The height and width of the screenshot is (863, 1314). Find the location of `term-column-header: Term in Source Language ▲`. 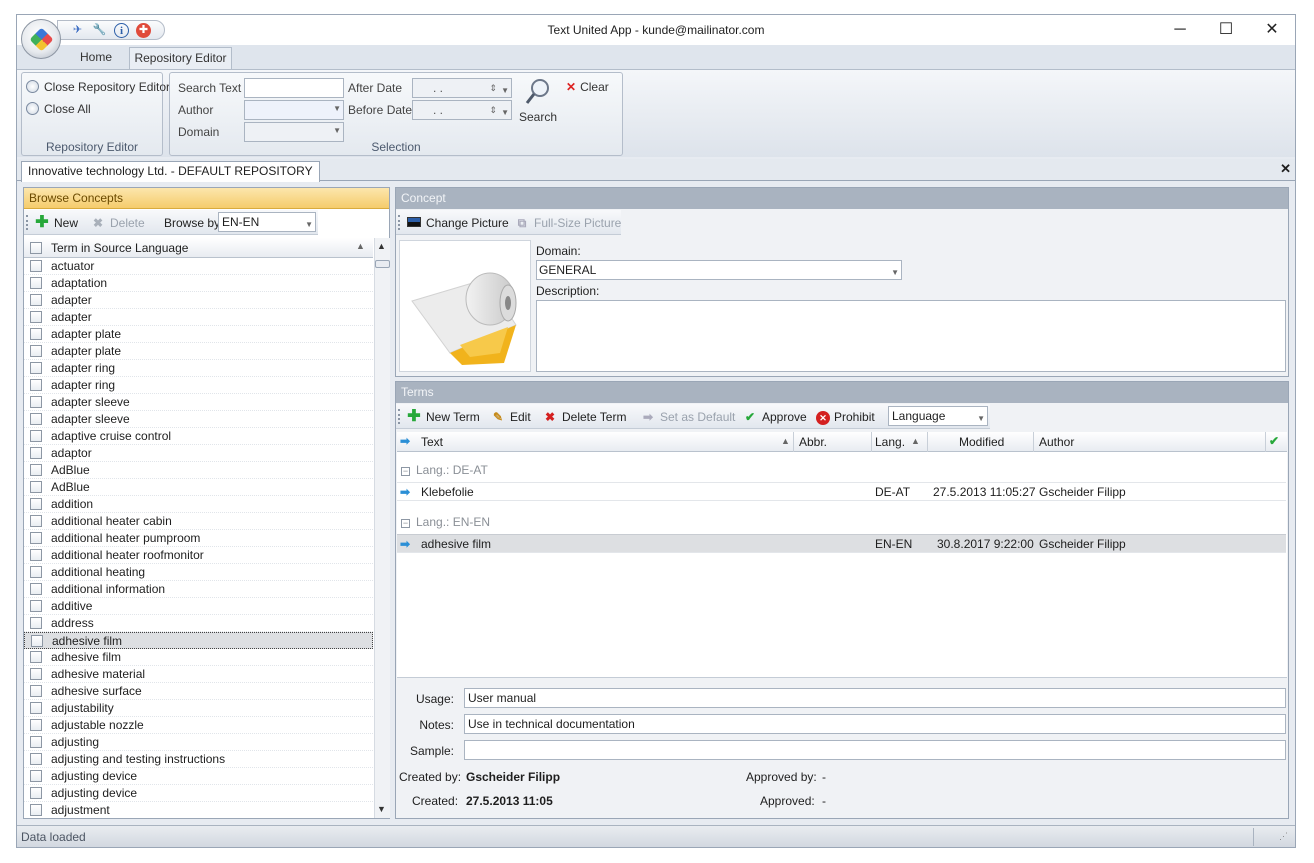

term-column-header: Term in Source Language ▲ is located at coordinates (198, 248).